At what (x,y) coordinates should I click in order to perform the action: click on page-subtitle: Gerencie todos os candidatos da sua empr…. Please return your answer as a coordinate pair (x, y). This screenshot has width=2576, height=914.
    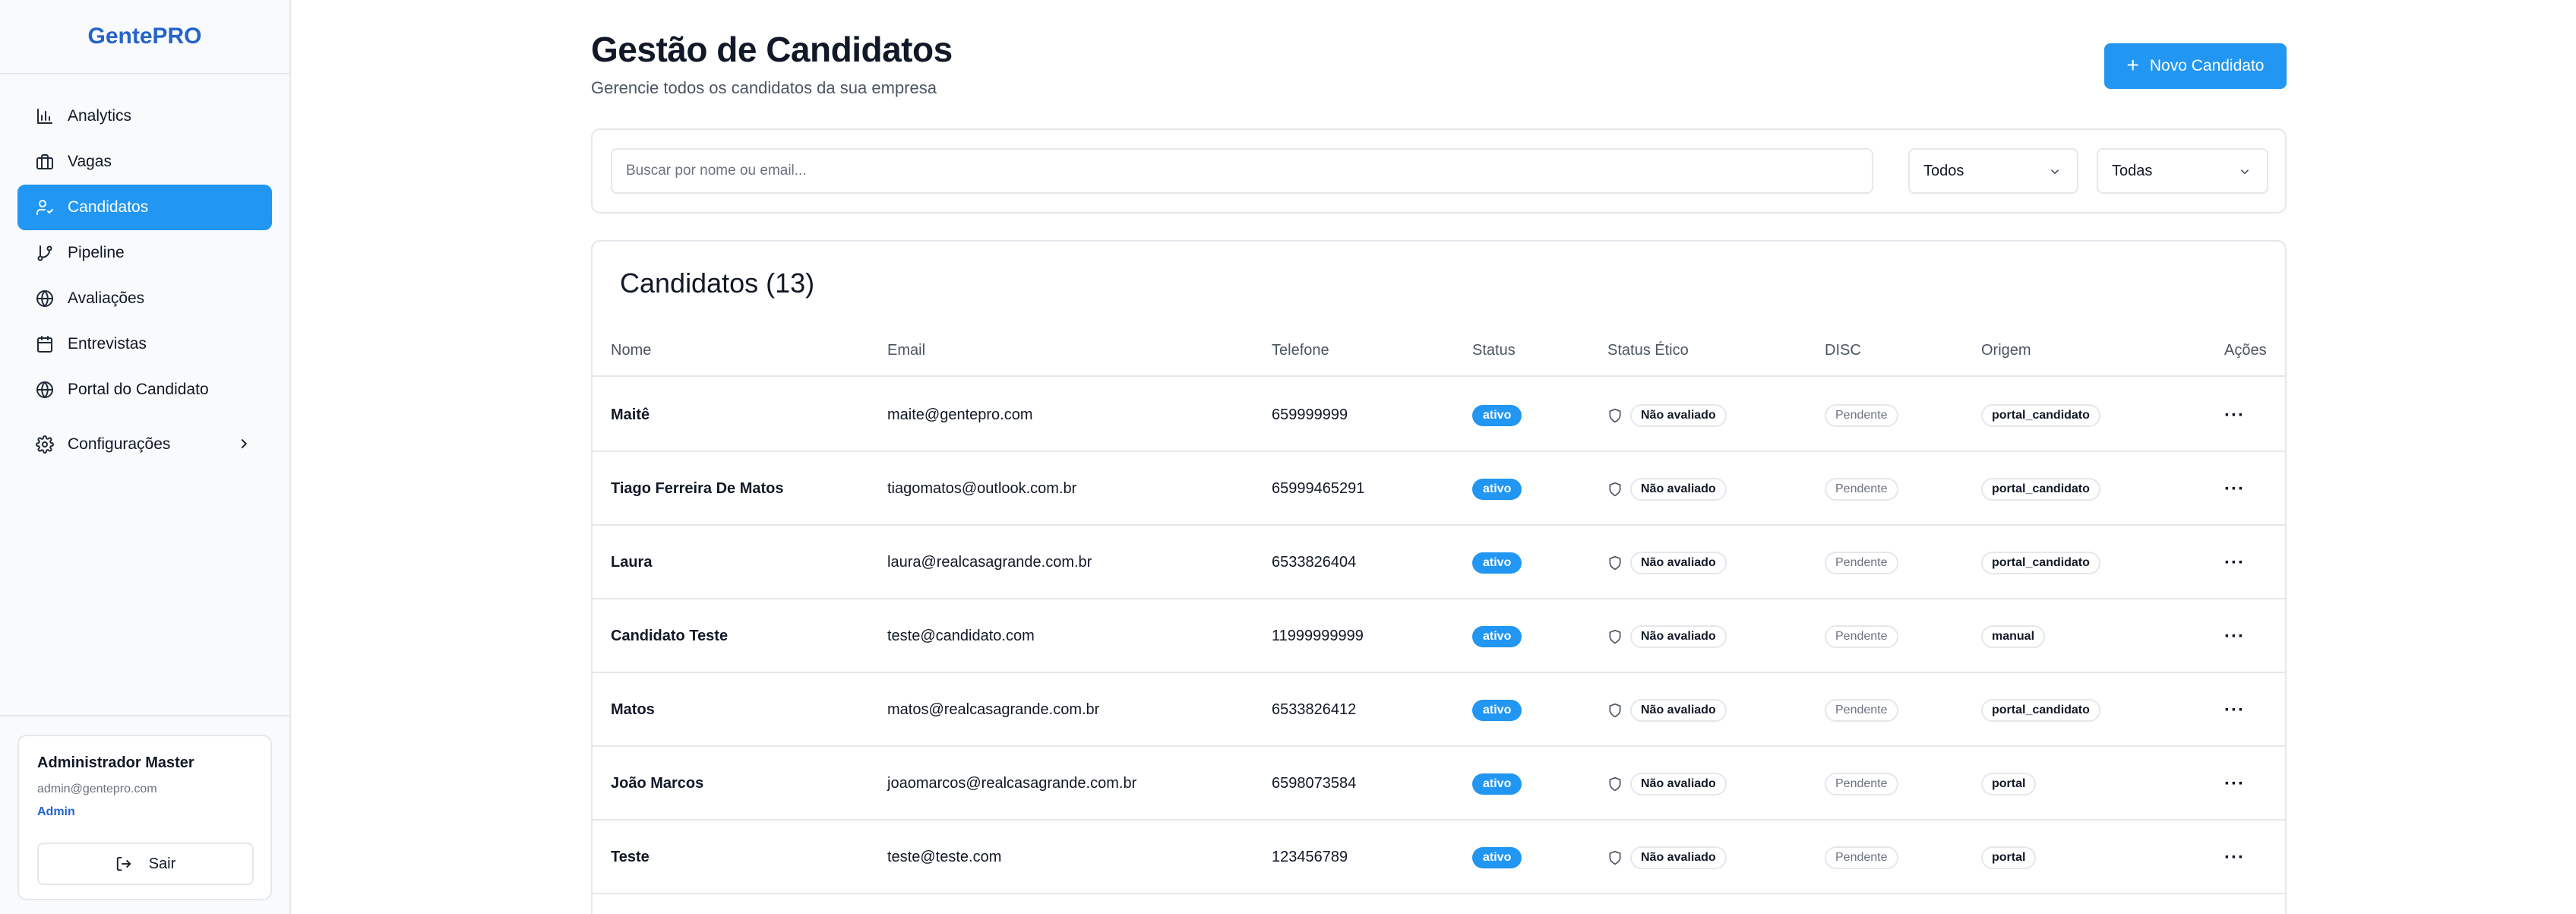
    Looking at the image, I should click on (764, 88).